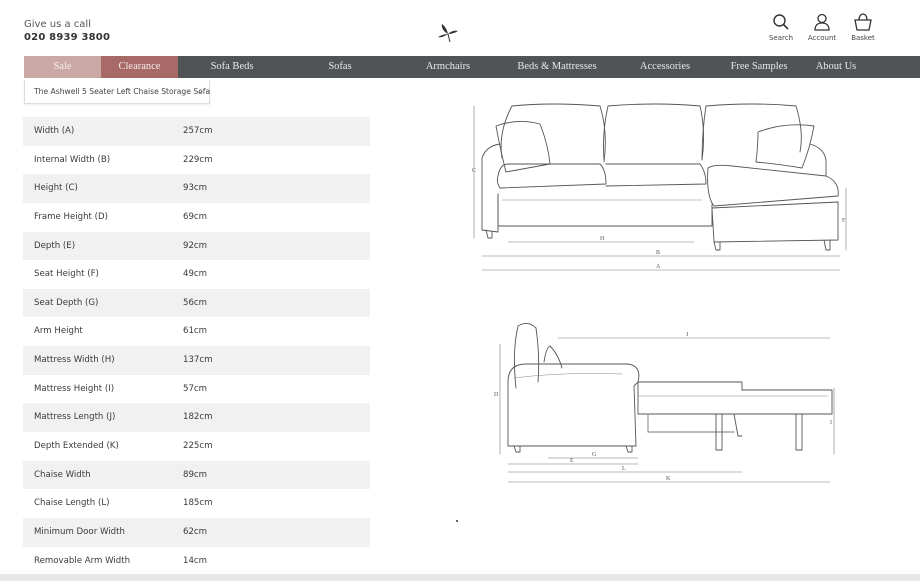 This screenshot has width=920, height=581. What do you see at coordinates (76, 446) in the screenshot?
I see `spec-label: Depth Extended (K)` at bounding box center [76, 446].